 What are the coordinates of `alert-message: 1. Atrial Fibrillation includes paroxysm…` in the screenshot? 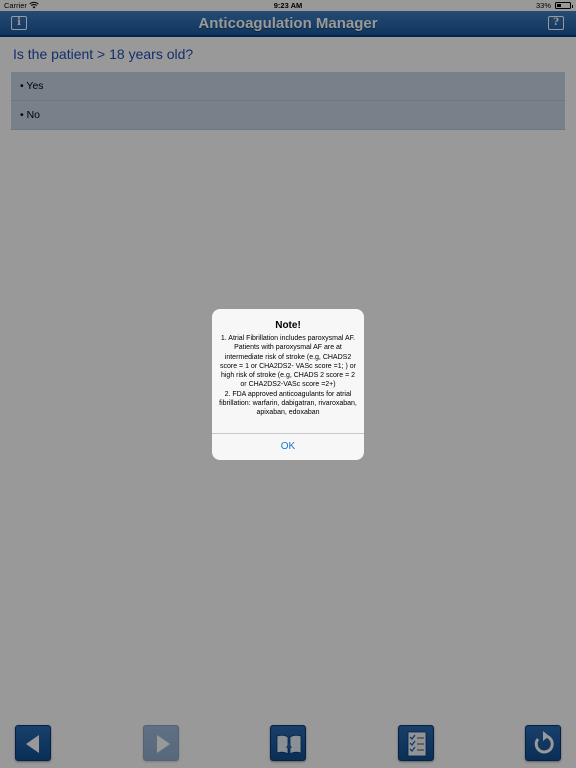 It's located at (288, 376).